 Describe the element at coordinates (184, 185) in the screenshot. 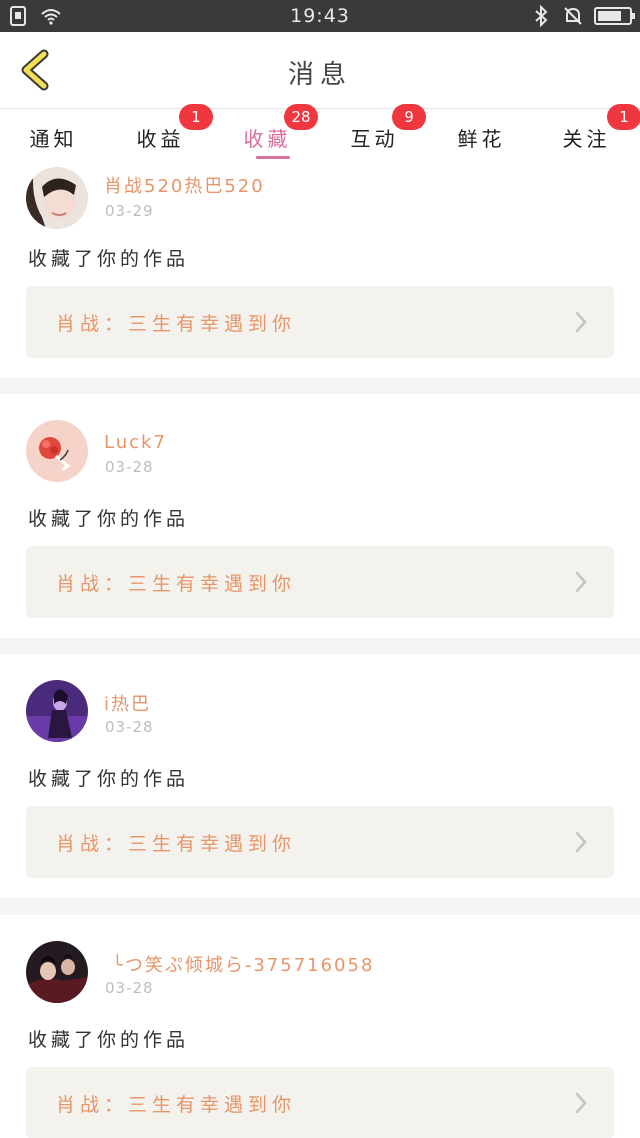

I see `username: 肖战520热巴520` at that location.